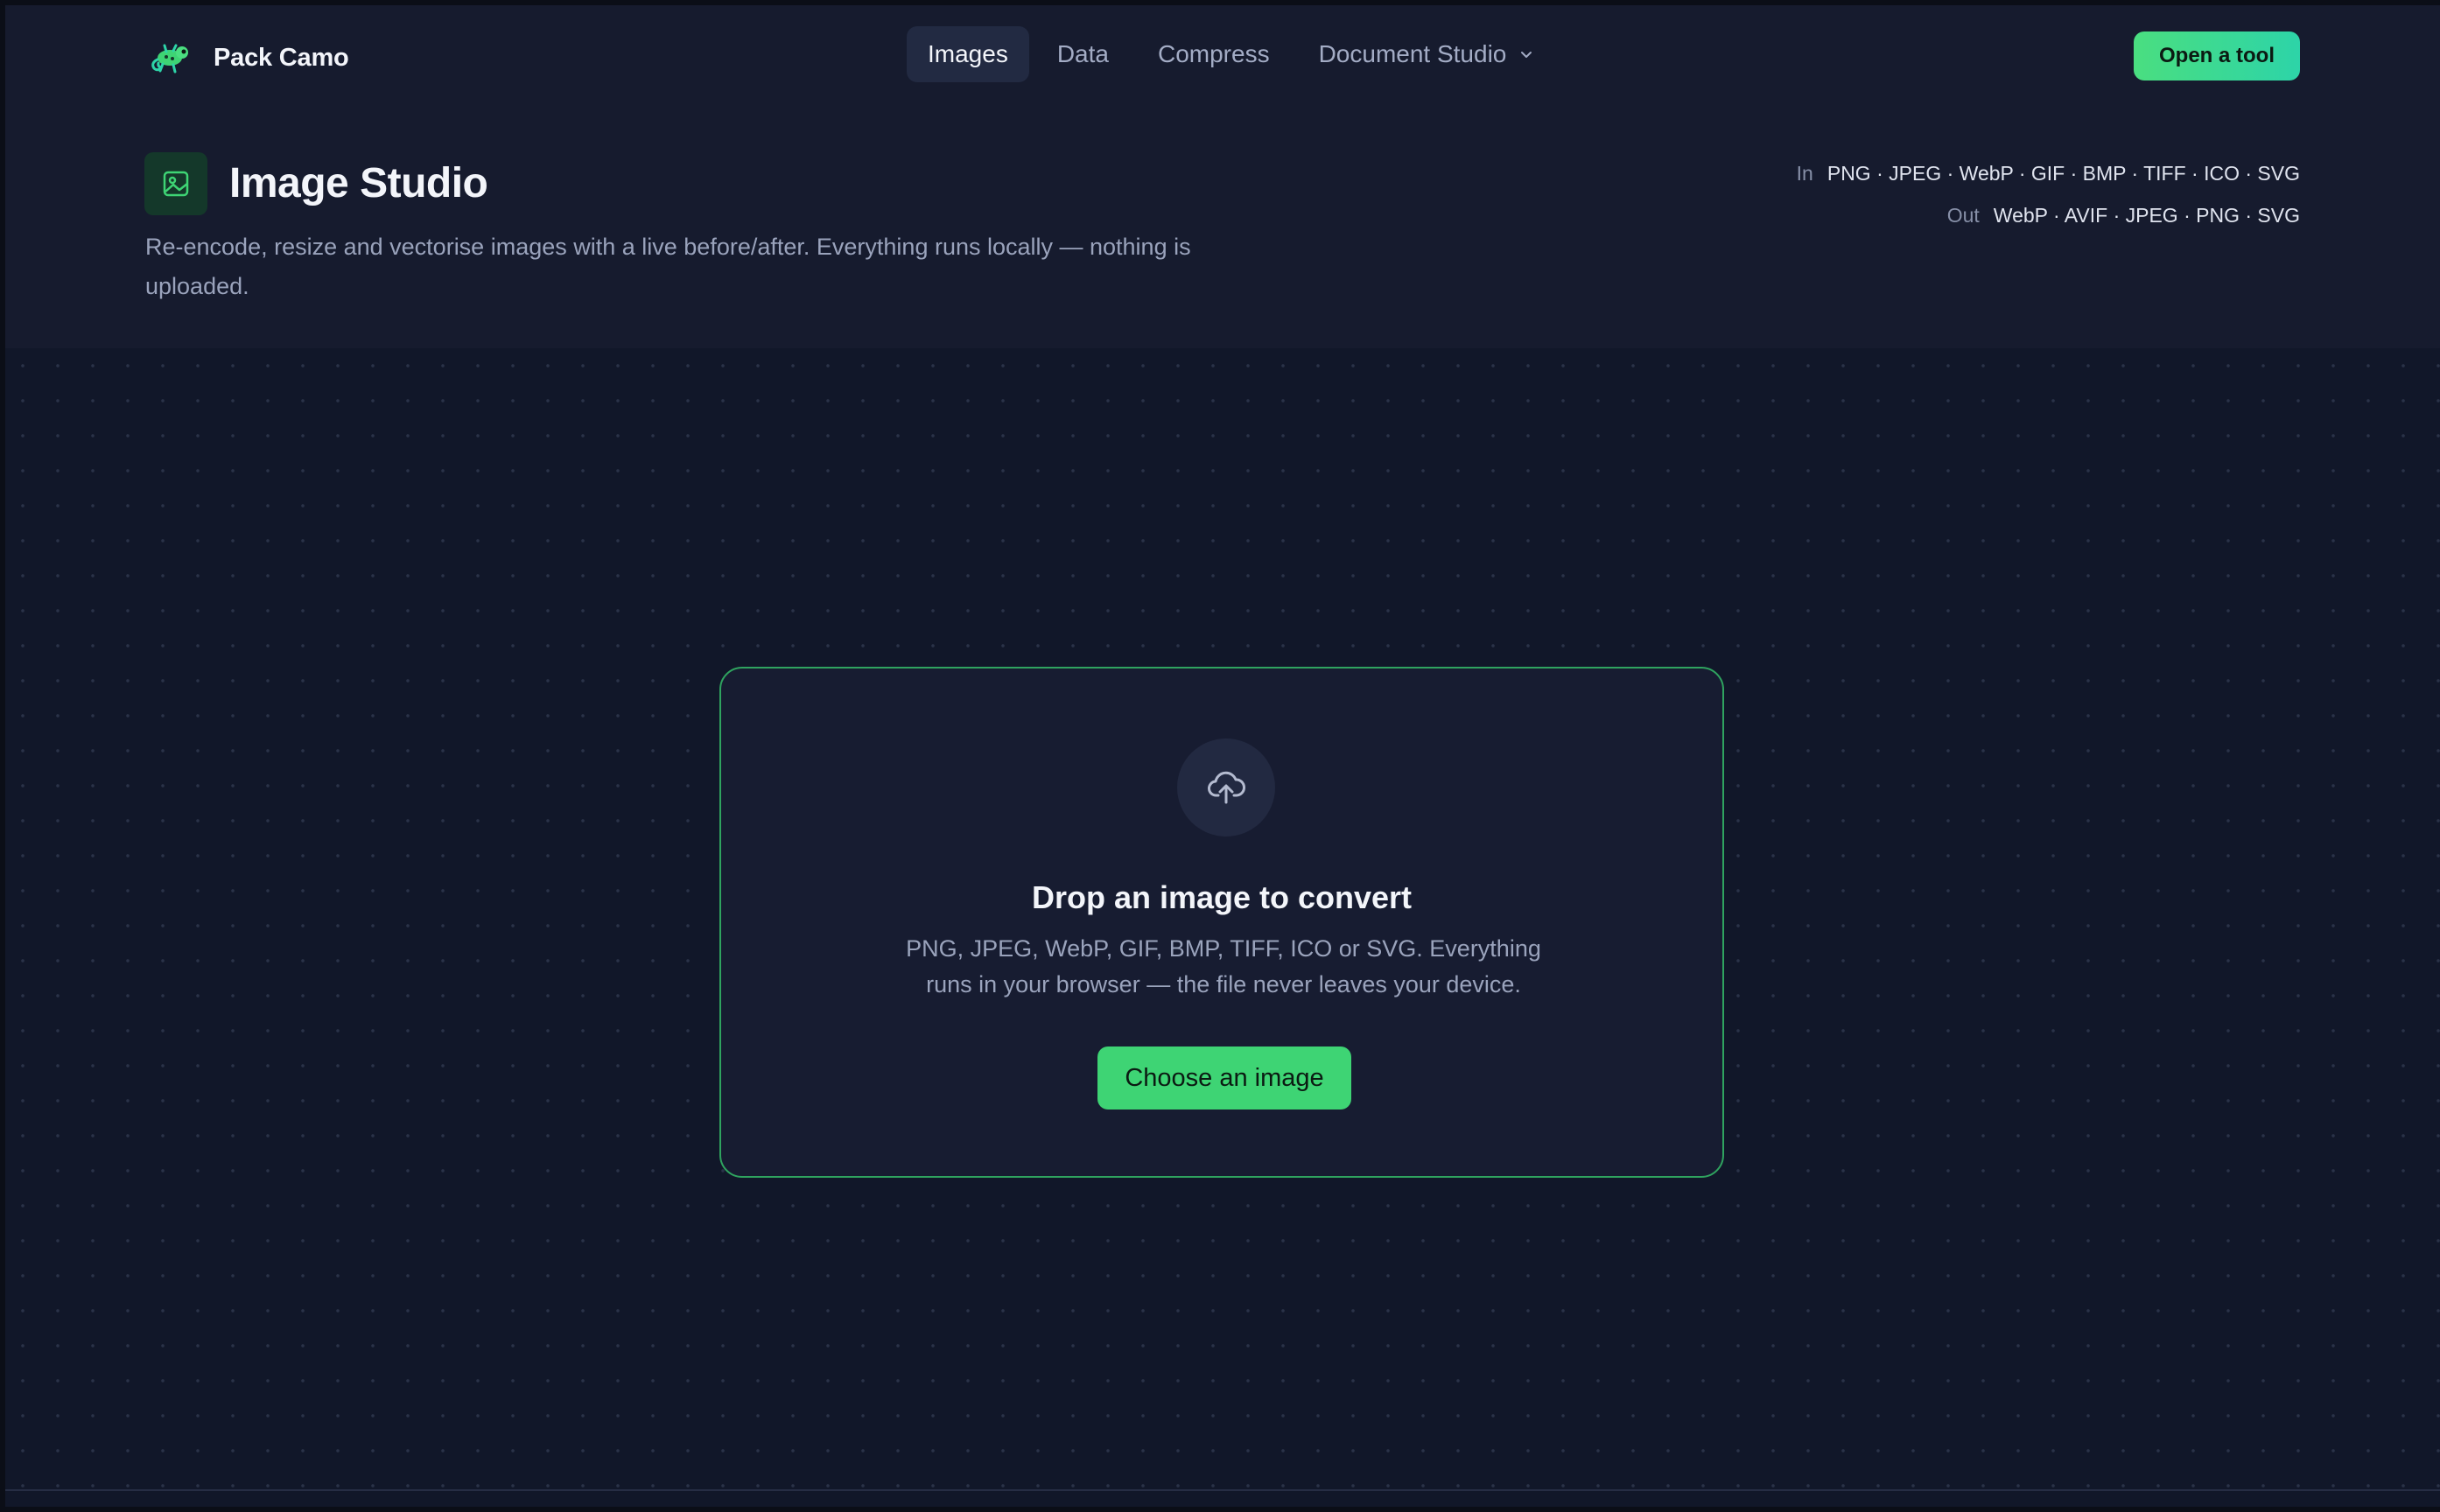 This screenshot has height=1512, width=2440. What do you see at coordinates (1412, 53) in the screenshot?
I see `nav-link-document-studio-label: Document Studio` at bounding box center [1412, 53].